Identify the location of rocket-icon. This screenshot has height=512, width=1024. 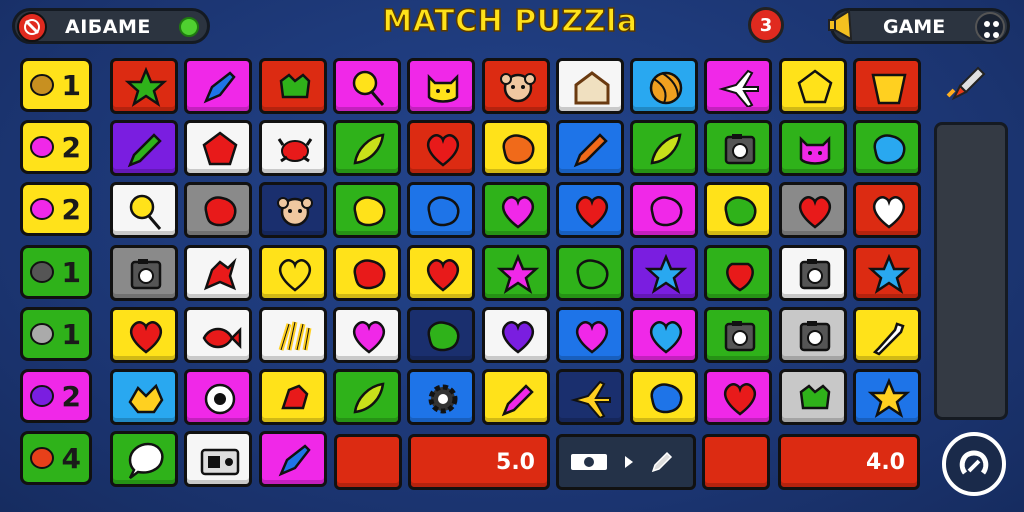
(968, 84).